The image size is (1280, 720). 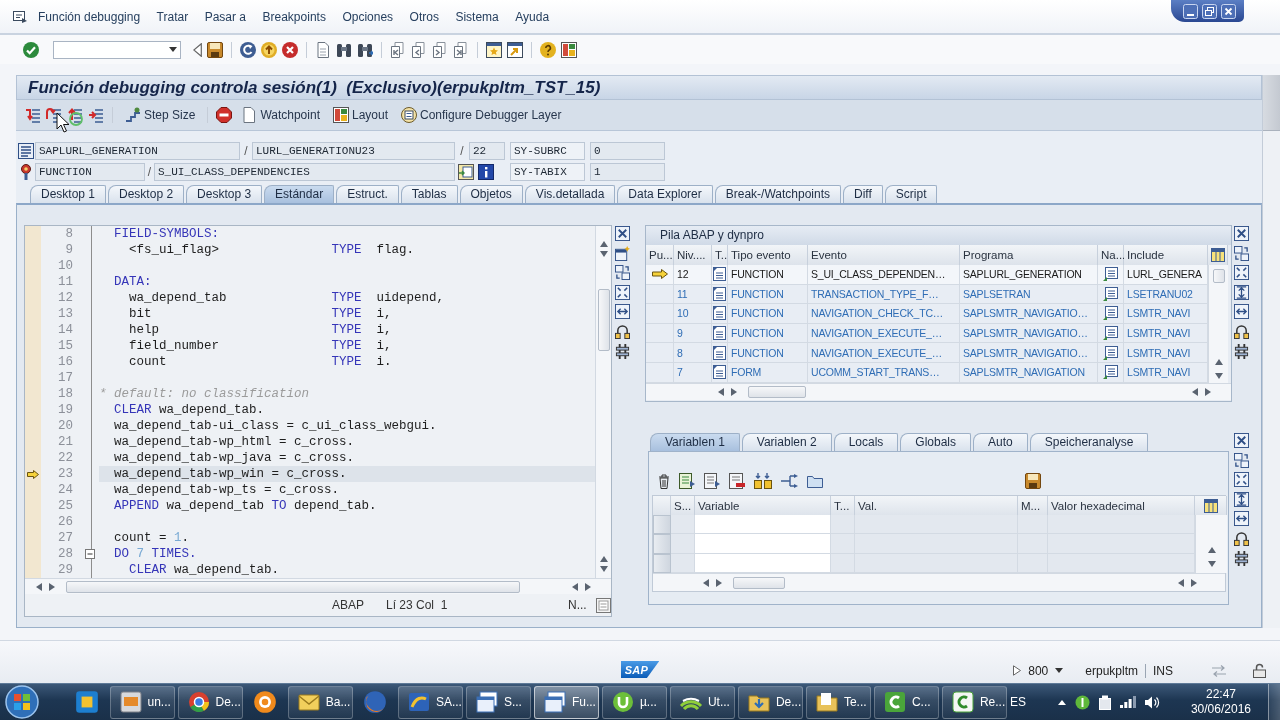 I want to click on variable-input-field, so click(x=763, y=544).